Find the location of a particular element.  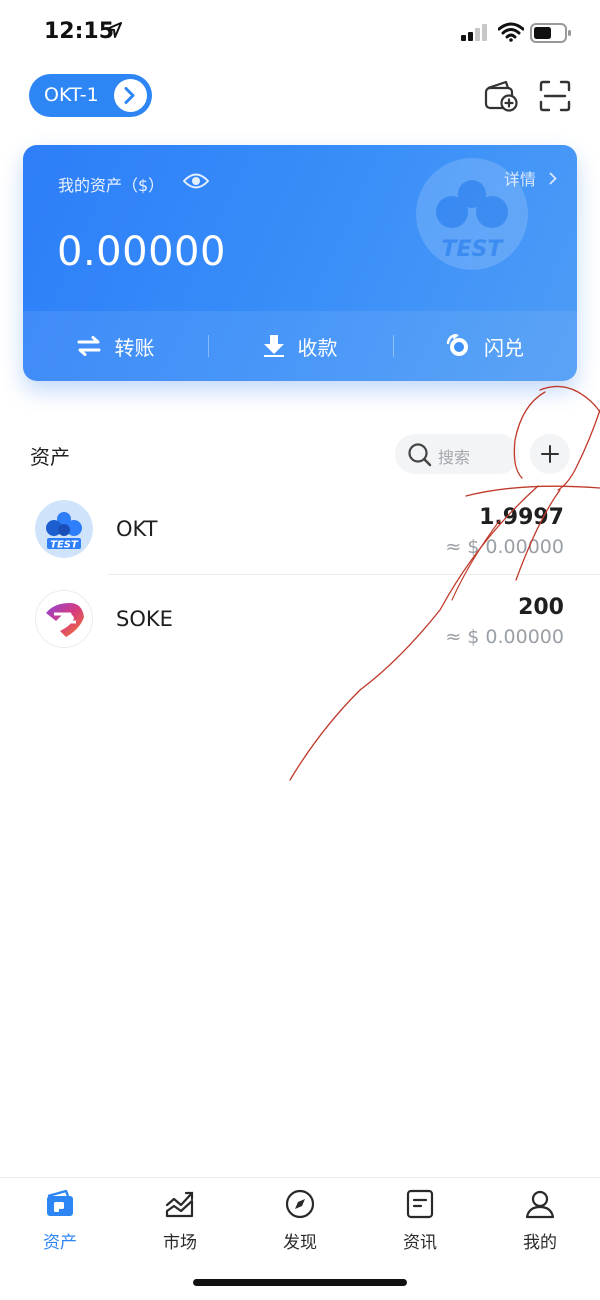

status-bar: 12:15 is located at coordinates (300, 33).